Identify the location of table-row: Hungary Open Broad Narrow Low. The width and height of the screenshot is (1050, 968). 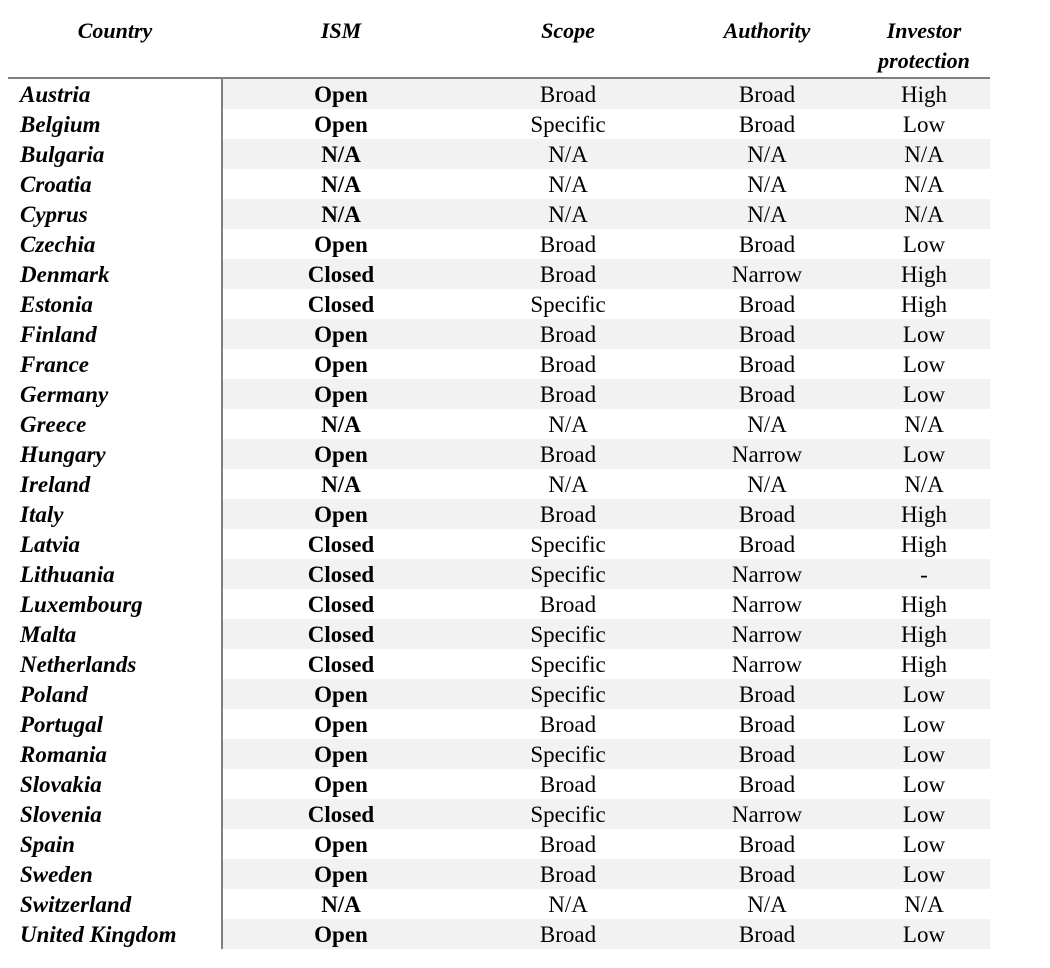
(499, 454).